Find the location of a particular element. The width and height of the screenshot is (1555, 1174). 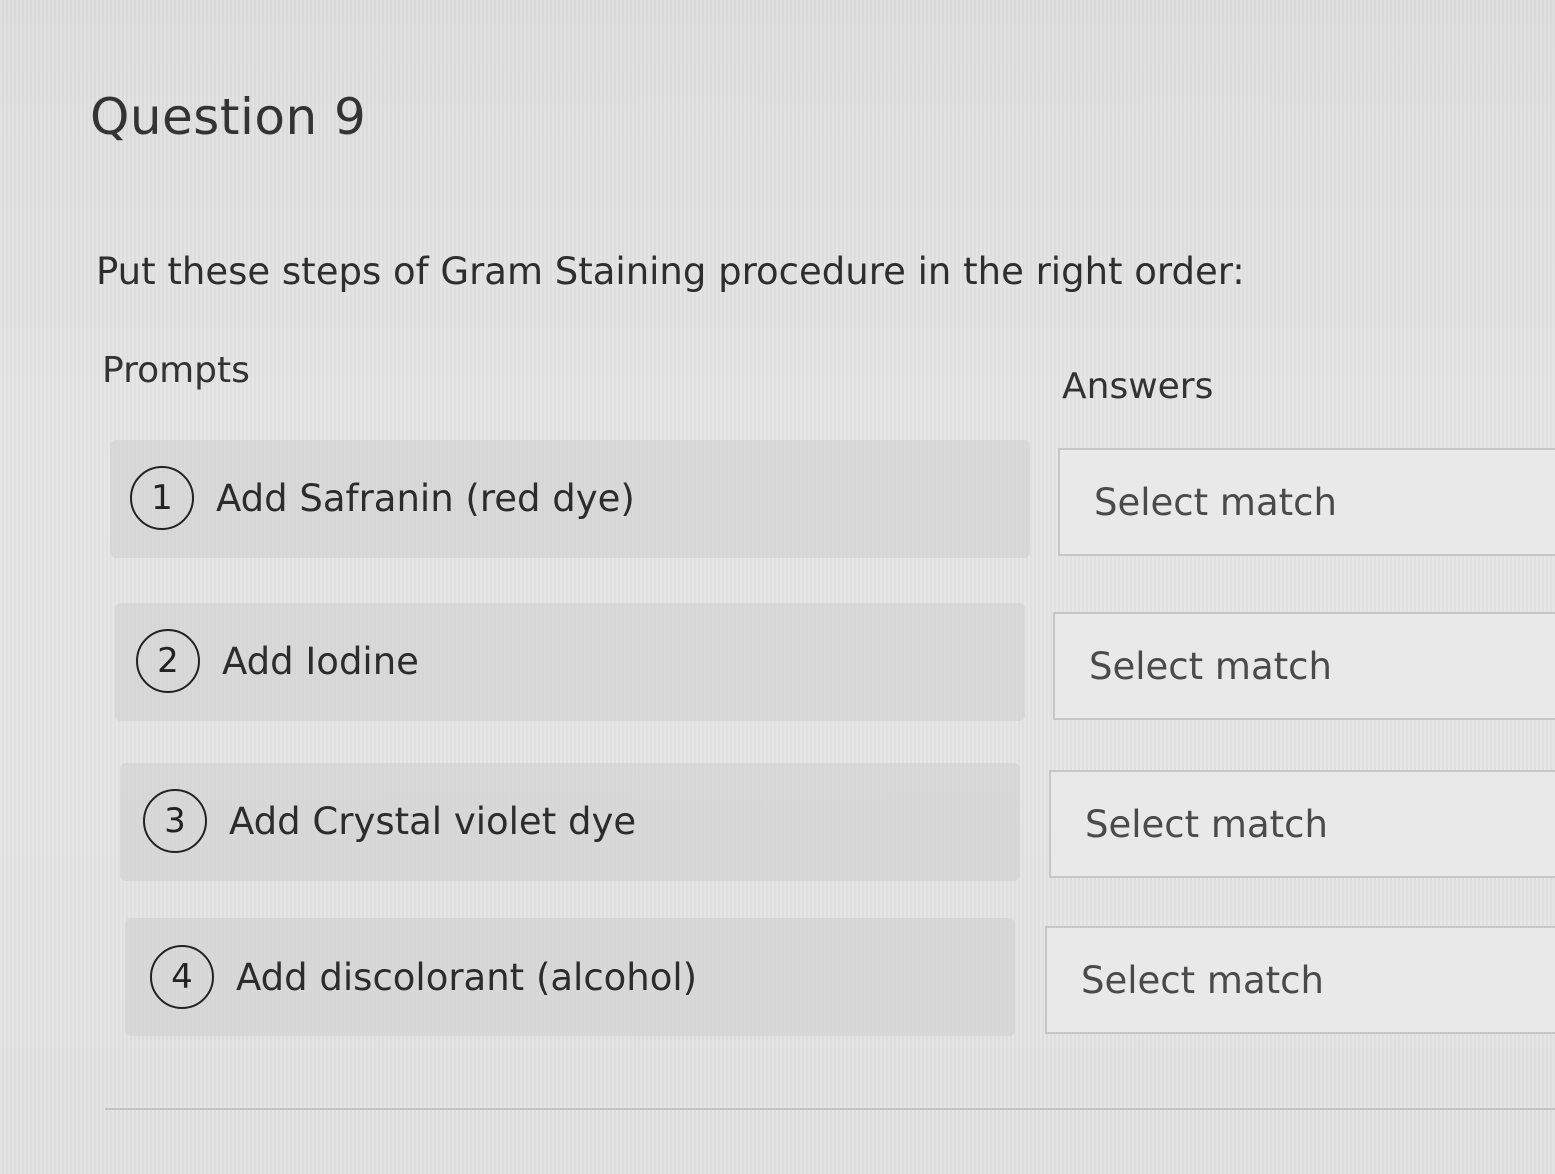

prompt-item: 2 Add Iodine is located at coordinates (277, 661).